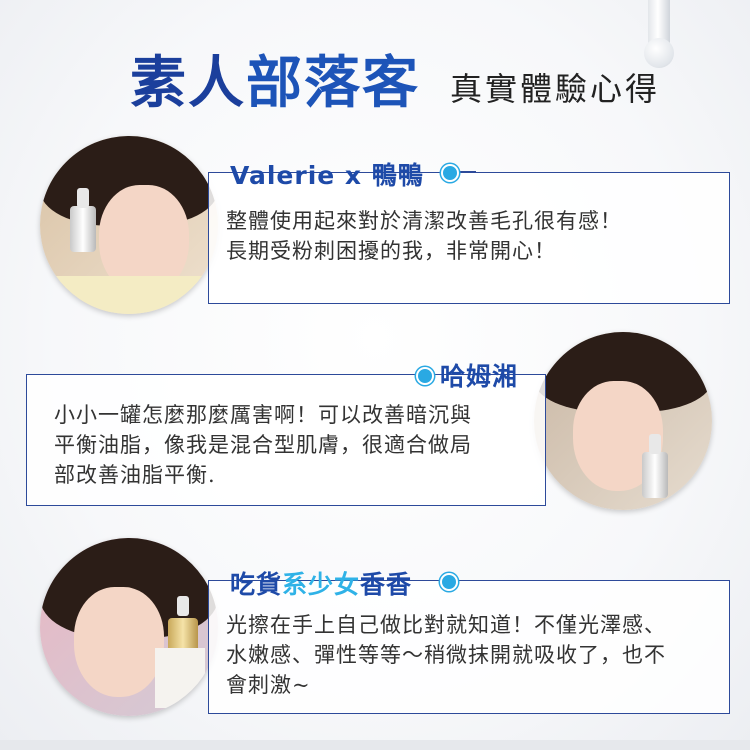 This screenshot has width=750, height=750. I want to click on title-subtitle: 真實體驗心得, so click(555, 89).